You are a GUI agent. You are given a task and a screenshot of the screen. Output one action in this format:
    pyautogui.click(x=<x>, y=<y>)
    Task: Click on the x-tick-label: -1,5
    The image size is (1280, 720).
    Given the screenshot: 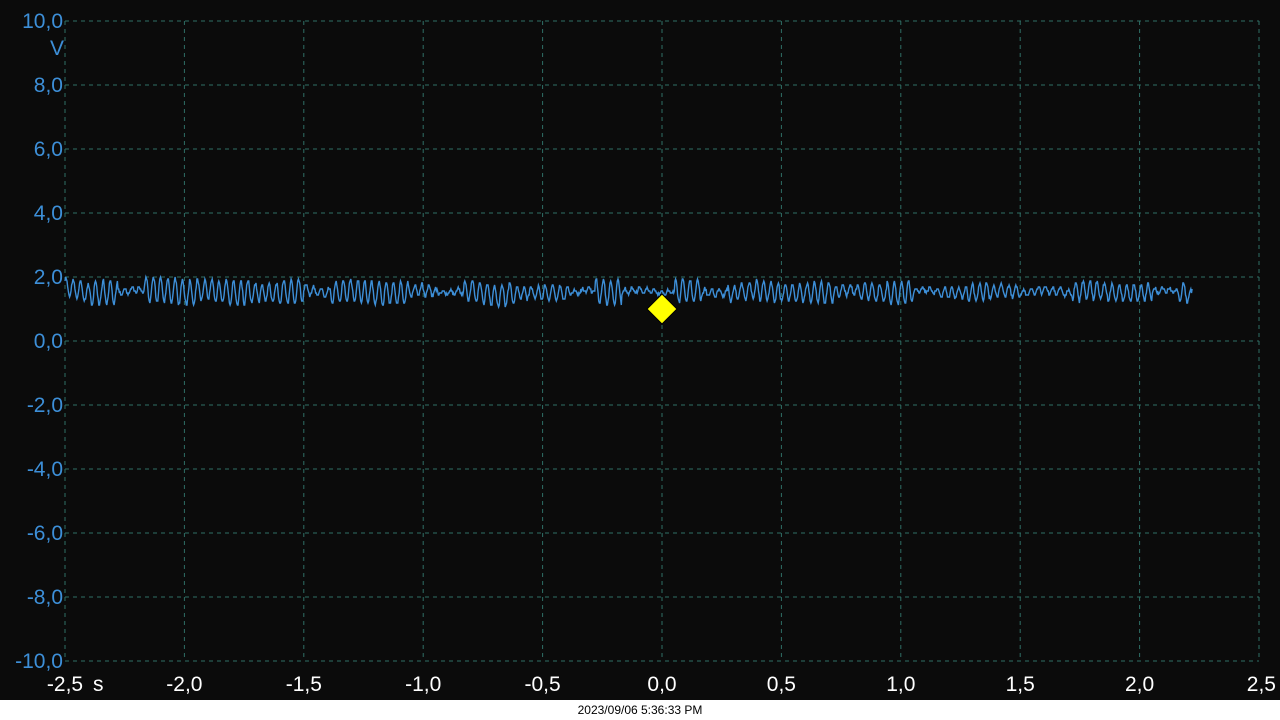 What is the action you would take?
    pyautogui.click(x=304, y=684)
    